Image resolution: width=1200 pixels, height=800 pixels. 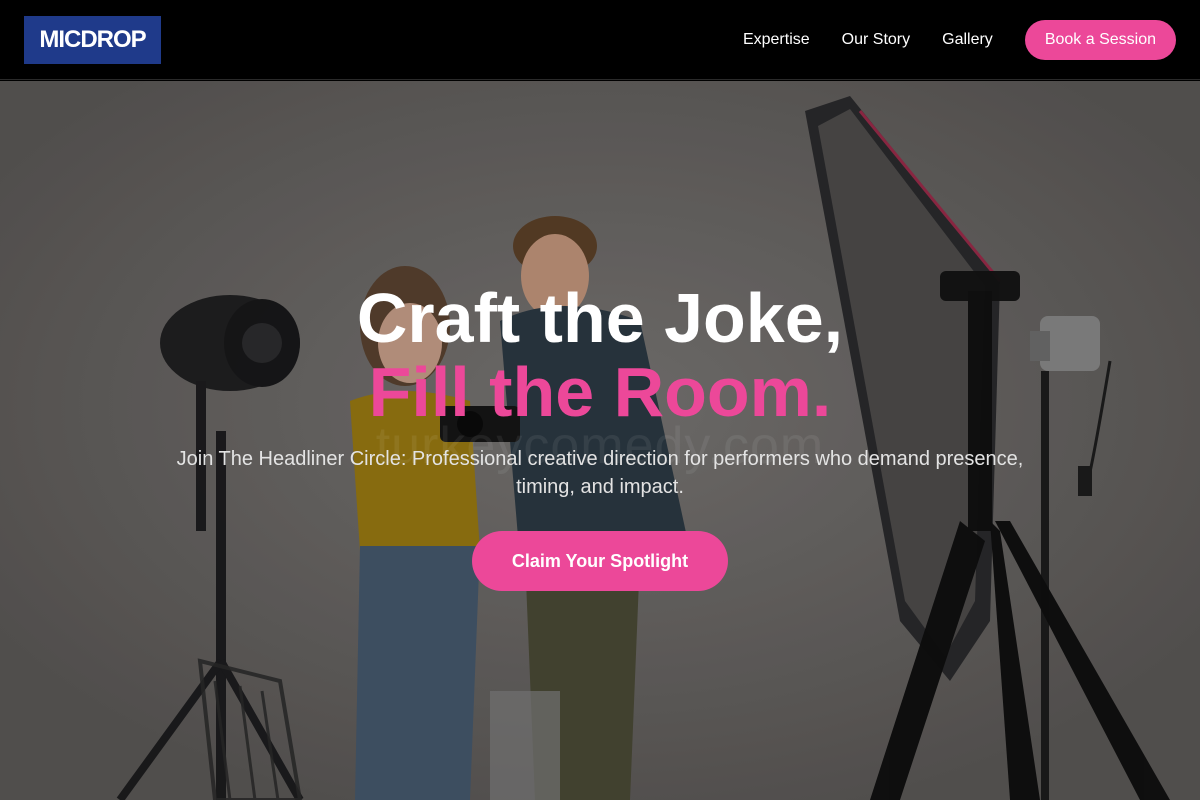 What do you see at coordinates (776, 40) in the screenshot?
I see `nav-link-expertise: Expertise` at bounding box center [776, 40].